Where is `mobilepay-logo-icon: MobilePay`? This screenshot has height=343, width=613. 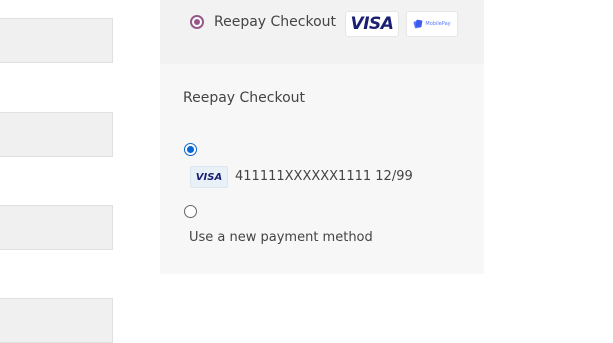 mobilepay-logo-icon: MobilePay is located at coordinates (432, 24).